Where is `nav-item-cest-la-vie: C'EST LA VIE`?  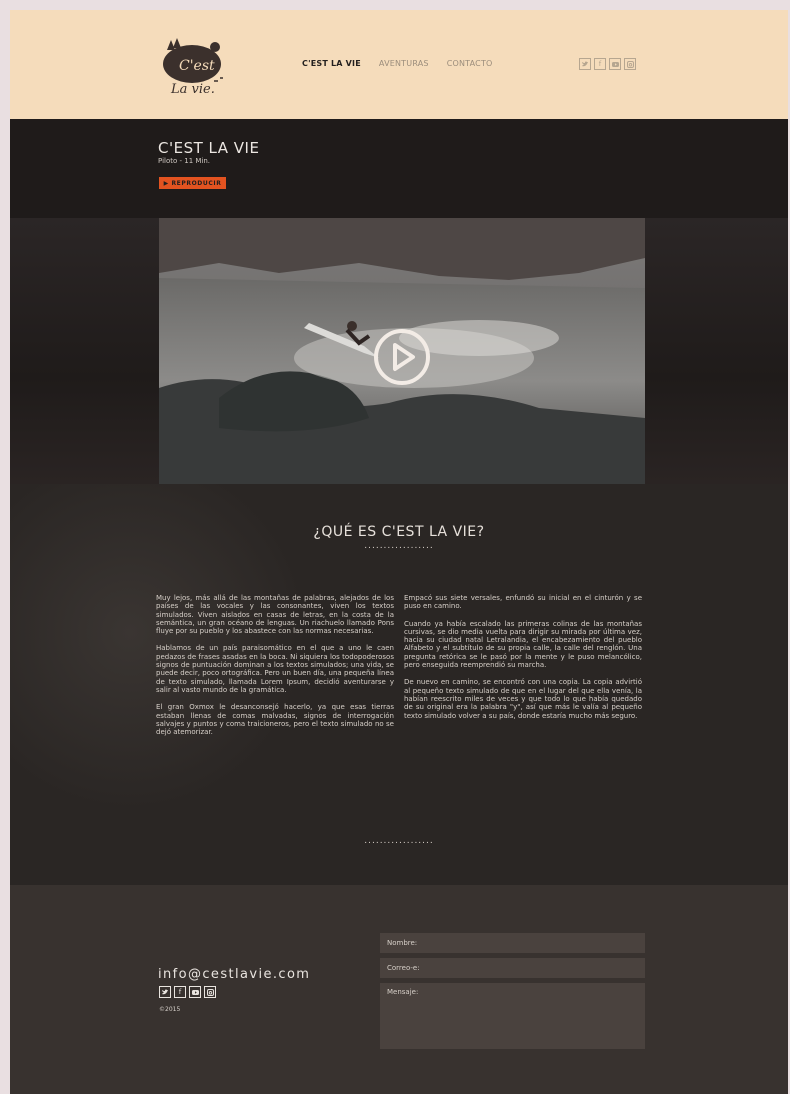
nav-item-cest-la-vie: C'EST LA VIE is located at coordinates (331, 63).